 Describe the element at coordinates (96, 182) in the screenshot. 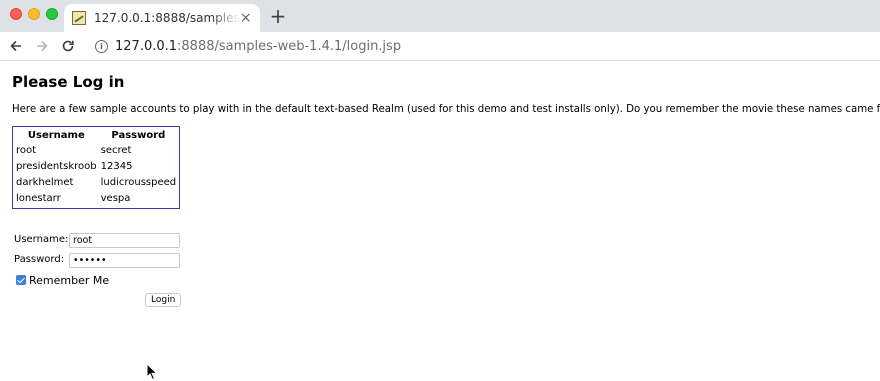

I see `table-row: darkhelmet ludicrousspeed` at that location.